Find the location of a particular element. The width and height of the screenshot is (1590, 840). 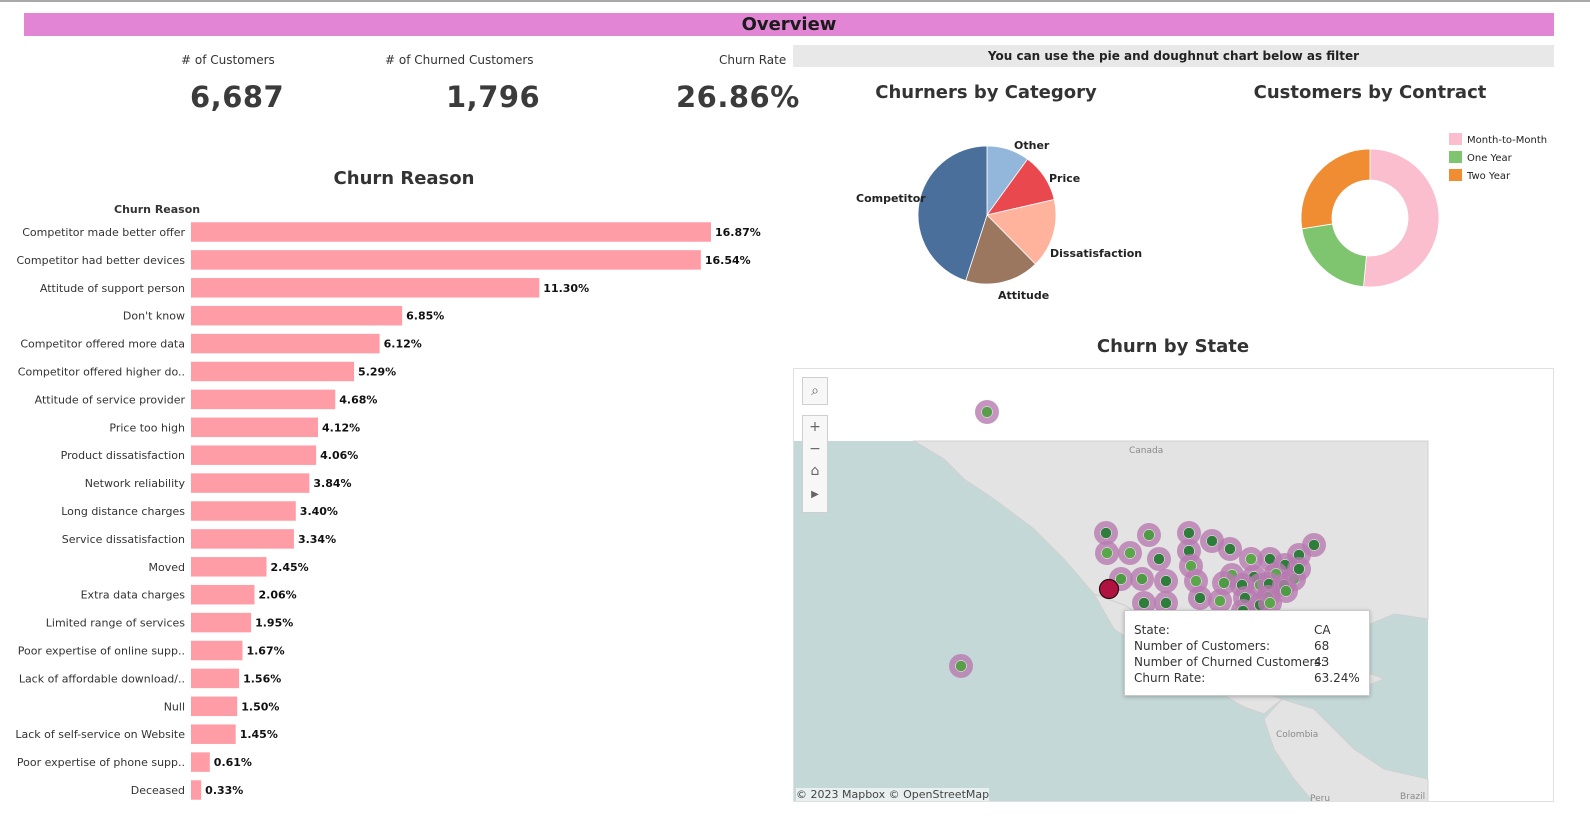

legend-label-two-year: Two Year is located at coordinates (1488, 176).